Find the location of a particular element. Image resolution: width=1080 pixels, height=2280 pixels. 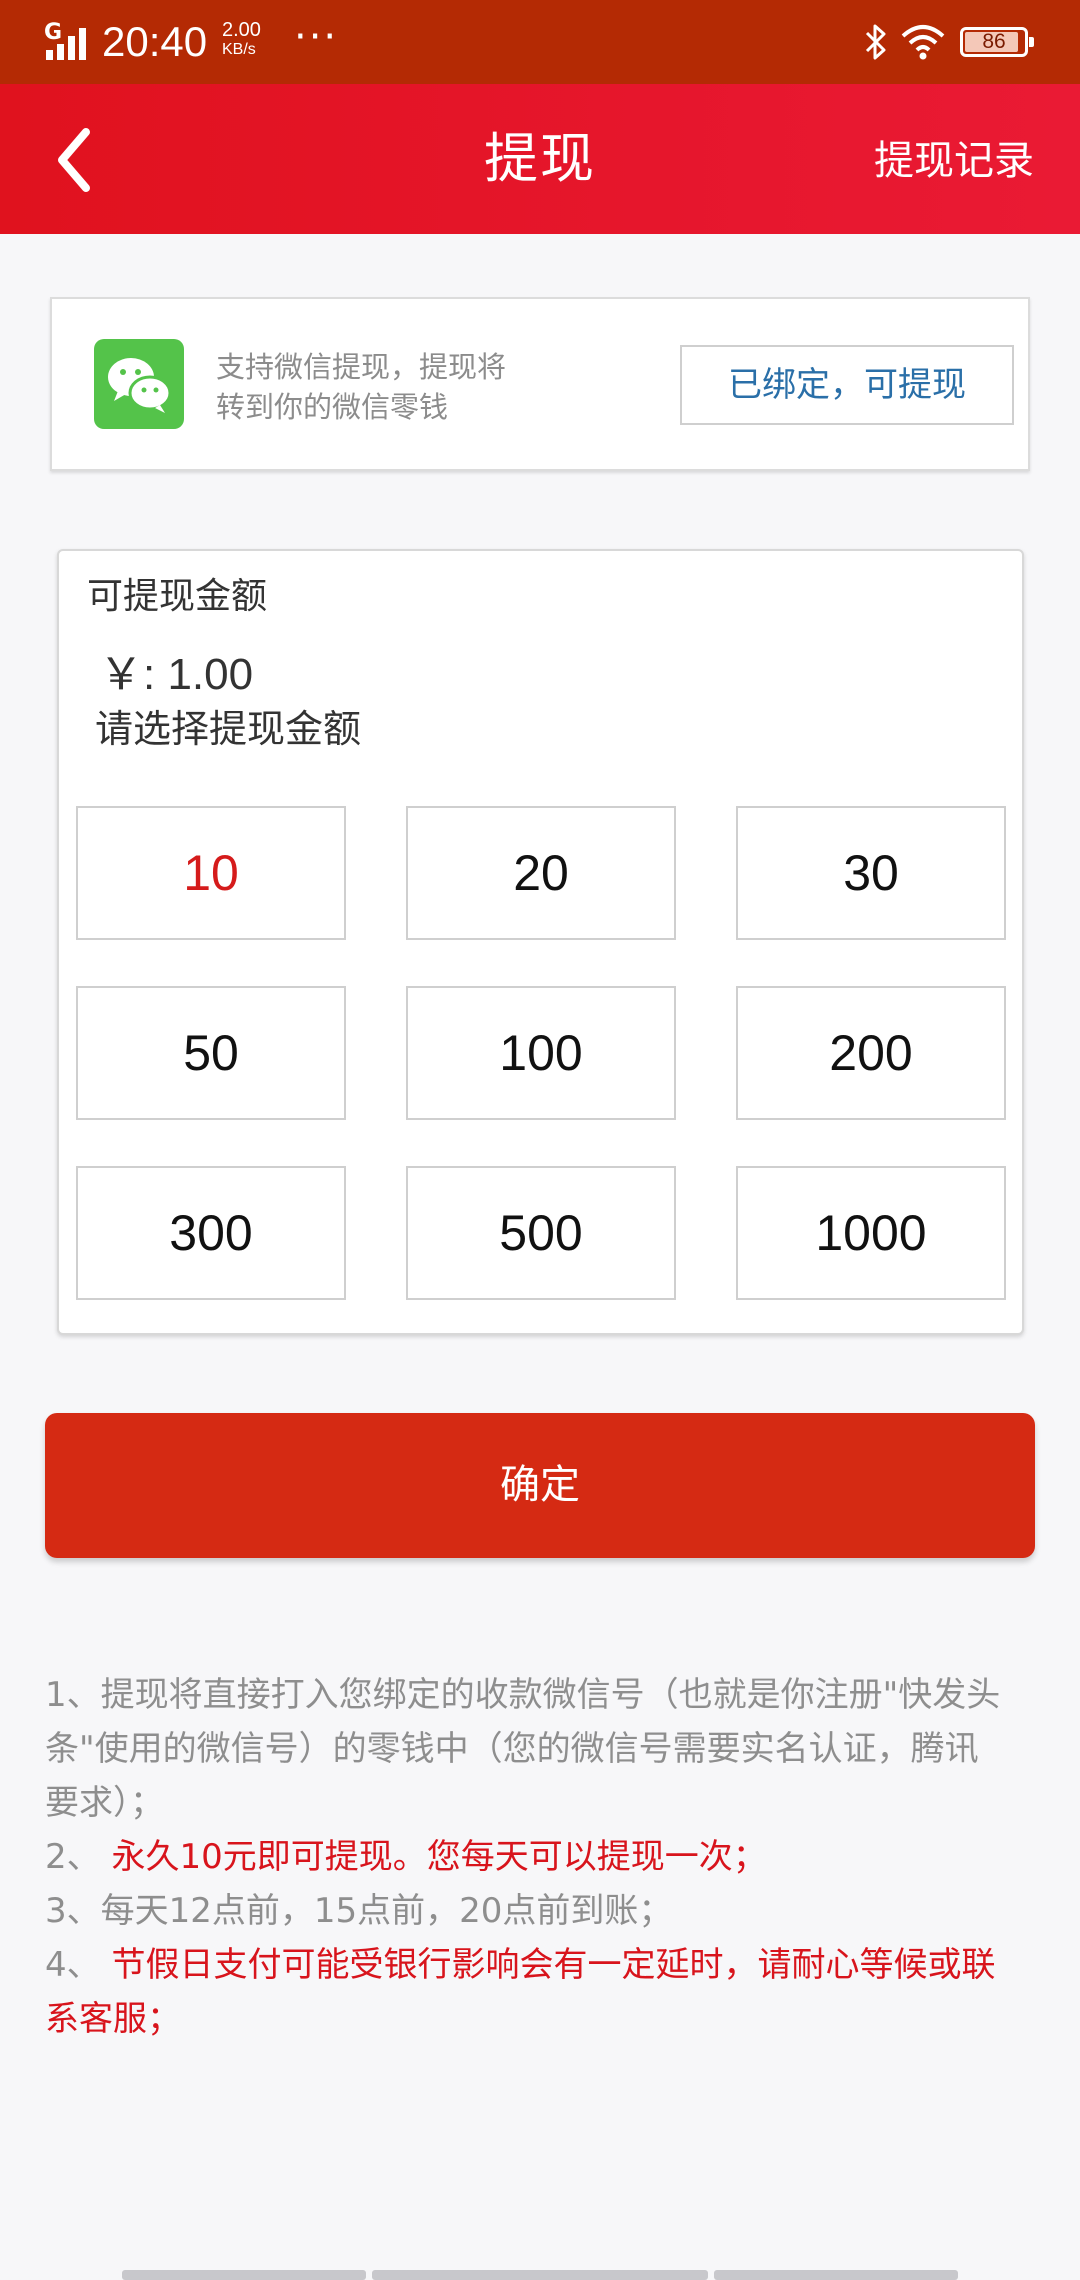

network-speed: 2.00 KB/s is located at coordinates (241, 40).